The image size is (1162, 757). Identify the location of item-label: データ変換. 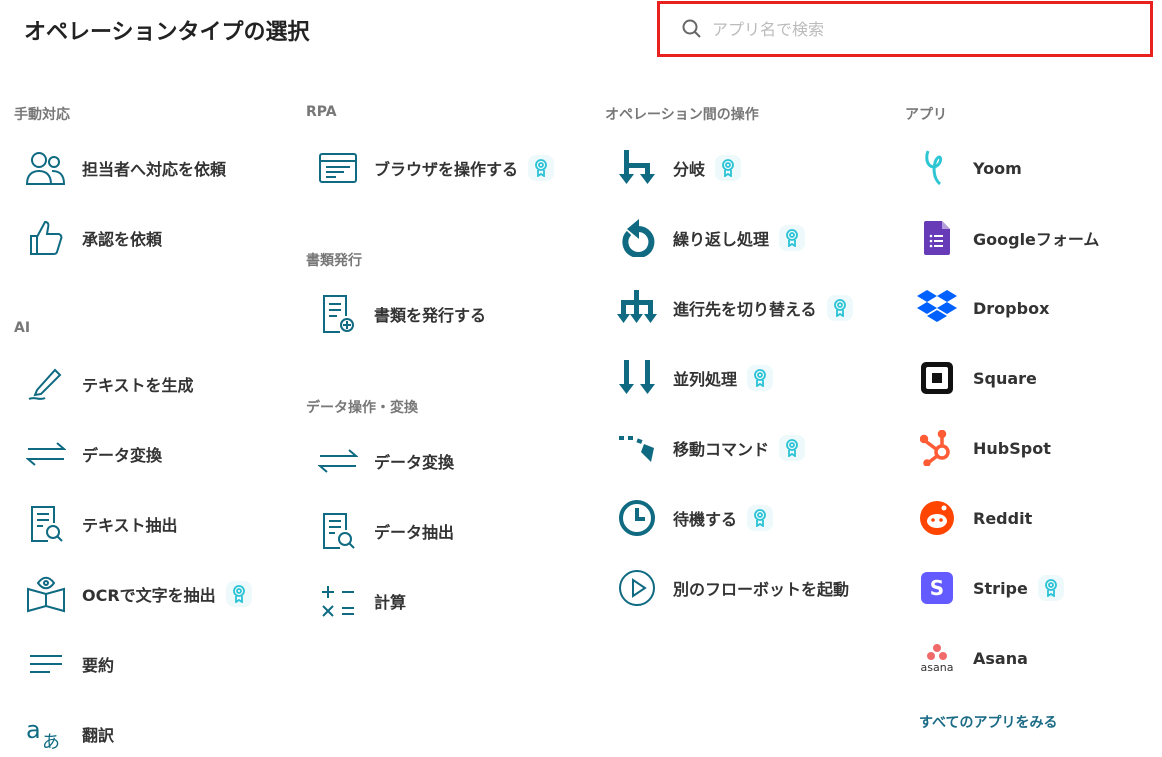
(122, 455).